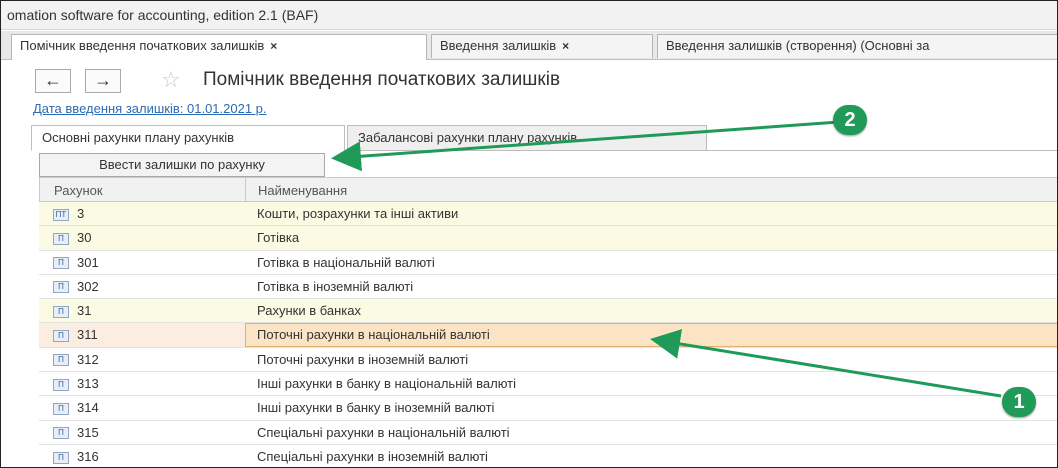 This screenshot has height=468, width=1058. Describe the element at coordinates (1019, 402) in the screenshot. I see `annotation-badge-1: 1` at that location.